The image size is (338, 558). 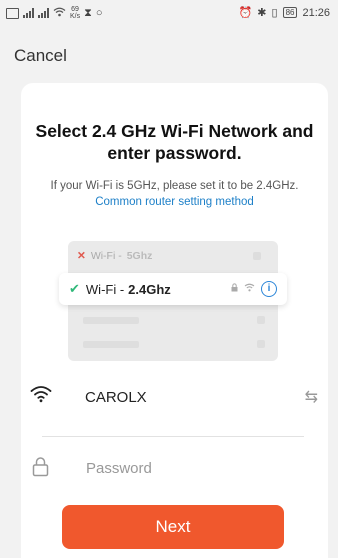 What do you see at coordinates (174, 202) in the screenshot?
I see `router-setting-link: Common router setting method` at bounding box center [174, 202].